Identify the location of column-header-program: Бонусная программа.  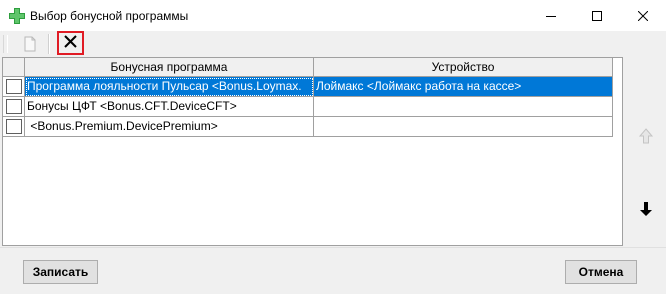
(169, 67).